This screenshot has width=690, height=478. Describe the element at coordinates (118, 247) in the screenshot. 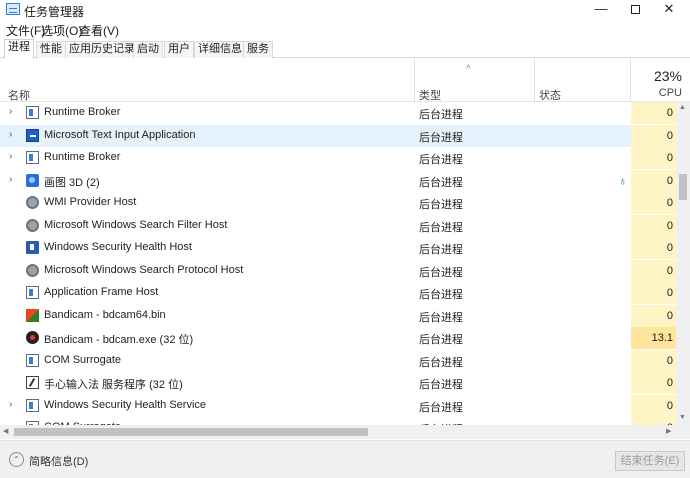

I see `process-name: Windows Security Health Host` at that location.